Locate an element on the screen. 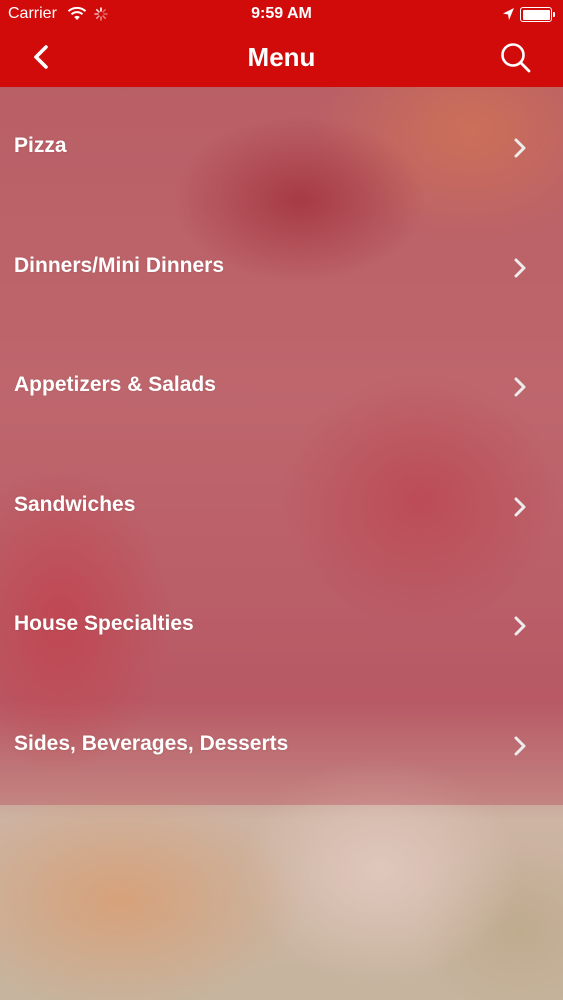 This screenshot has width=563, height=1000. status-time: 9:59 AM is located at coordinates (281, 13).